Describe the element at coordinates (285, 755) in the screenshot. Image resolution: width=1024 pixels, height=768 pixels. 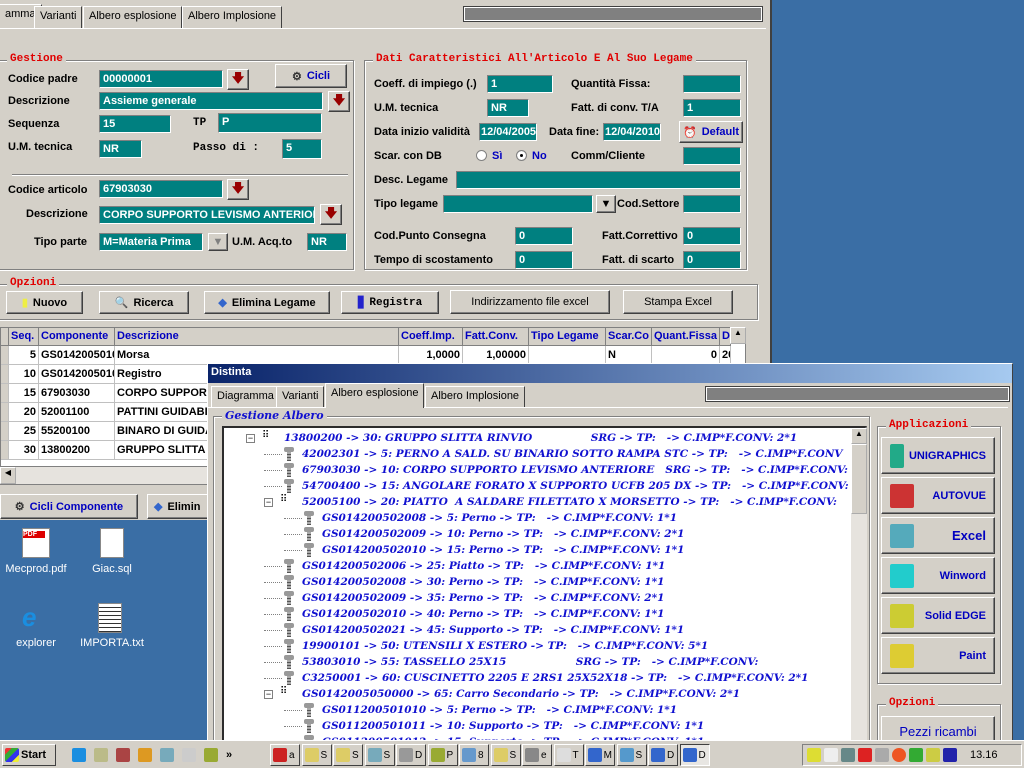
I see `taskbar-task-button: a` at that location.